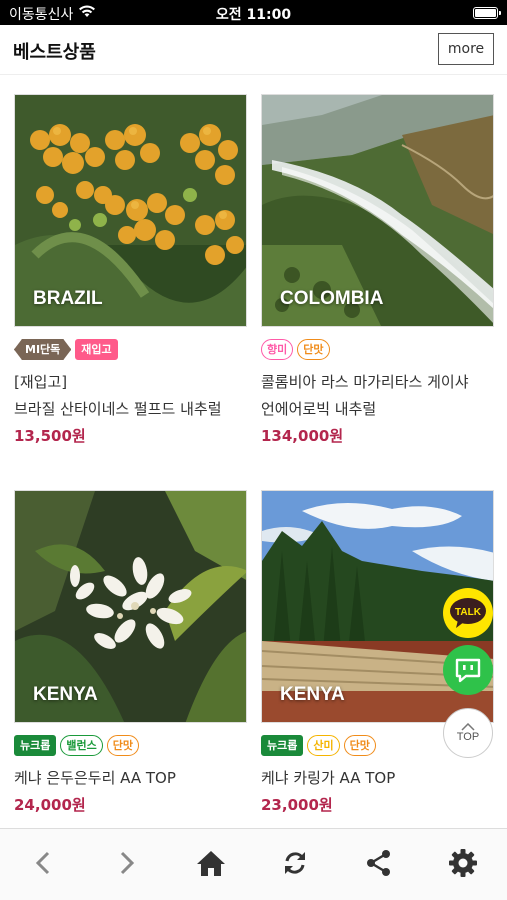 The height and width of the screenshot is (900, 507). I want to click on forward-icon, so click(127, 863).